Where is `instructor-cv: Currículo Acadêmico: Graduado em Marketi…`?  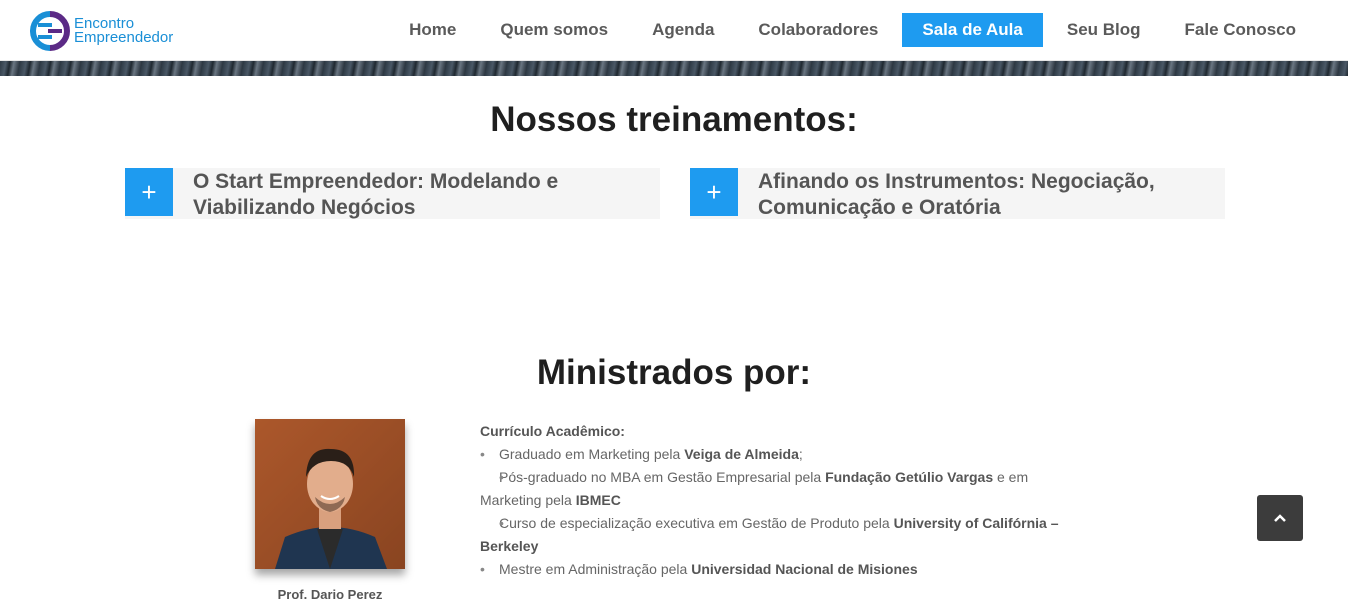
instructor-cv: Currículo Acadêmico: Graduado em Marketi… is located at coordinates (785, 500).